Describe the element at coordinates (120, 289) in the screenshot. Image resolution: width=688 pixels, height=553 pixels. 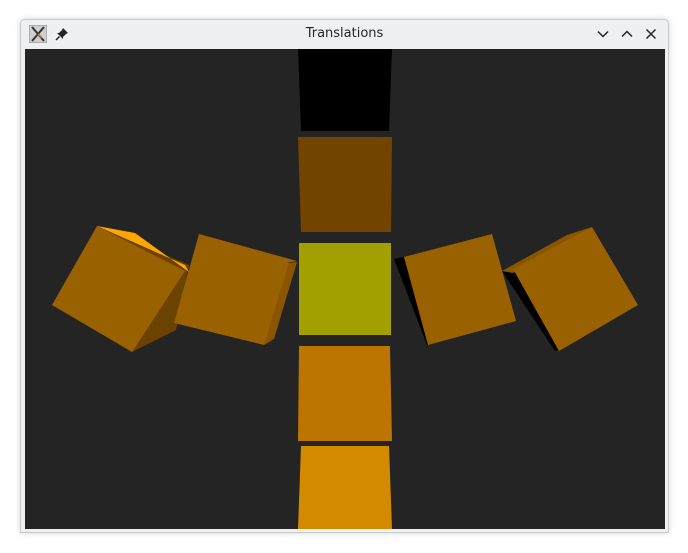
I see `cube-far-left` at that location.